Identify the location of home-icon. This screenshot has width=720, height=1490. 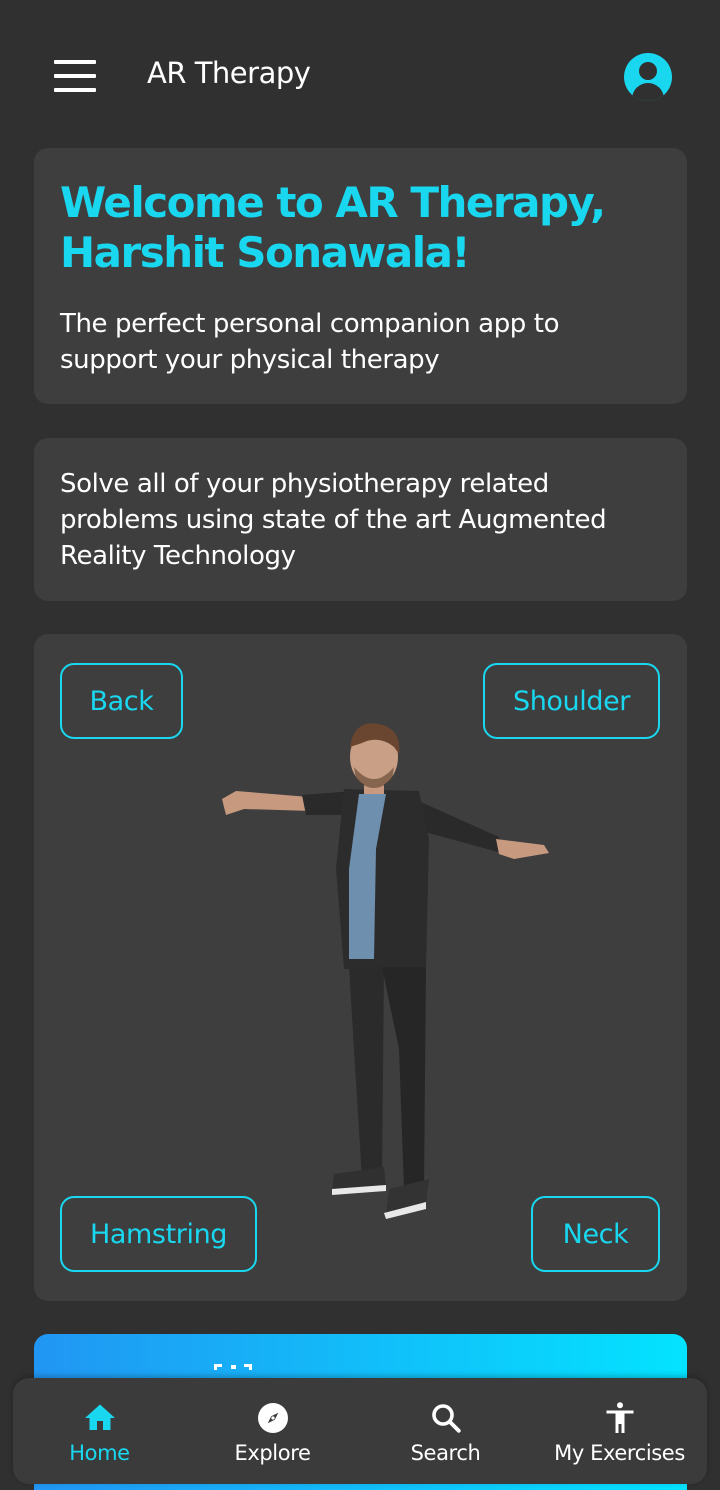
(99, 1417).